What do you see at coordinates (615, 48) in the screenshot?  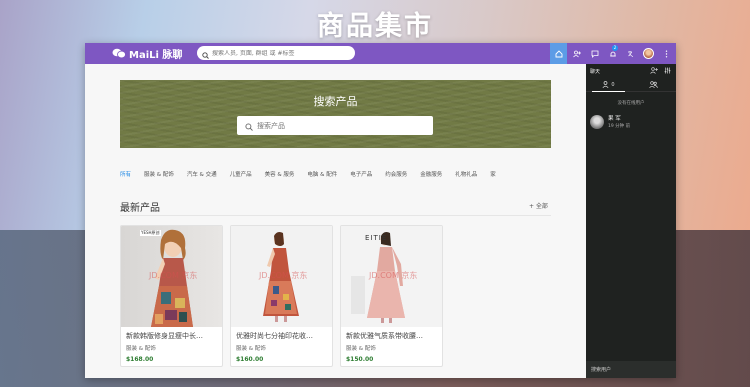 I see `notification-badge: 2` at bounding box center [615, 48].